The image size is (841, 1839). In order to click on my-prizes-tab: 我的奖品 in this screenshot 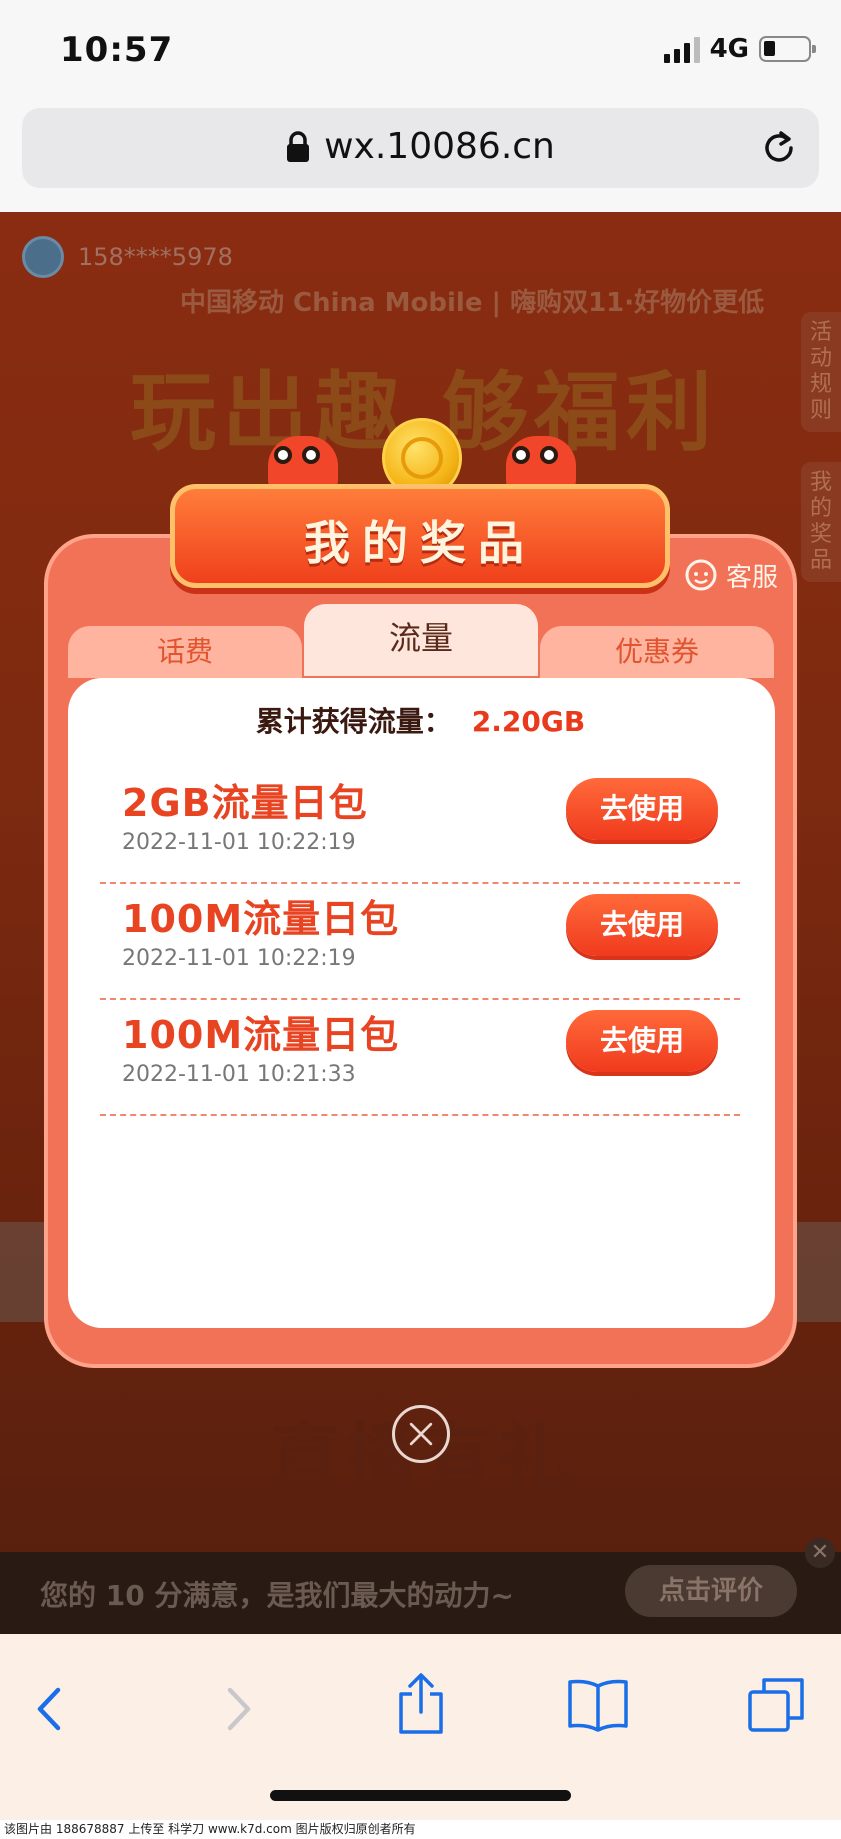, I will do `click(821, 522)`.